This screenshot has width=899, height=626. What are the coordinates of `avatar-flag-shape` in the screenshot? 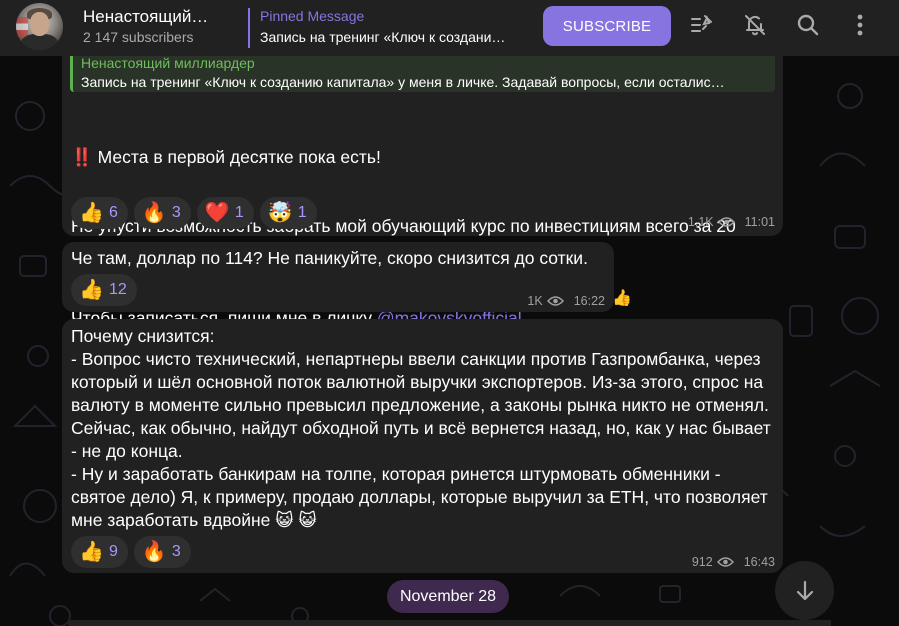 It's located at (22, 27).